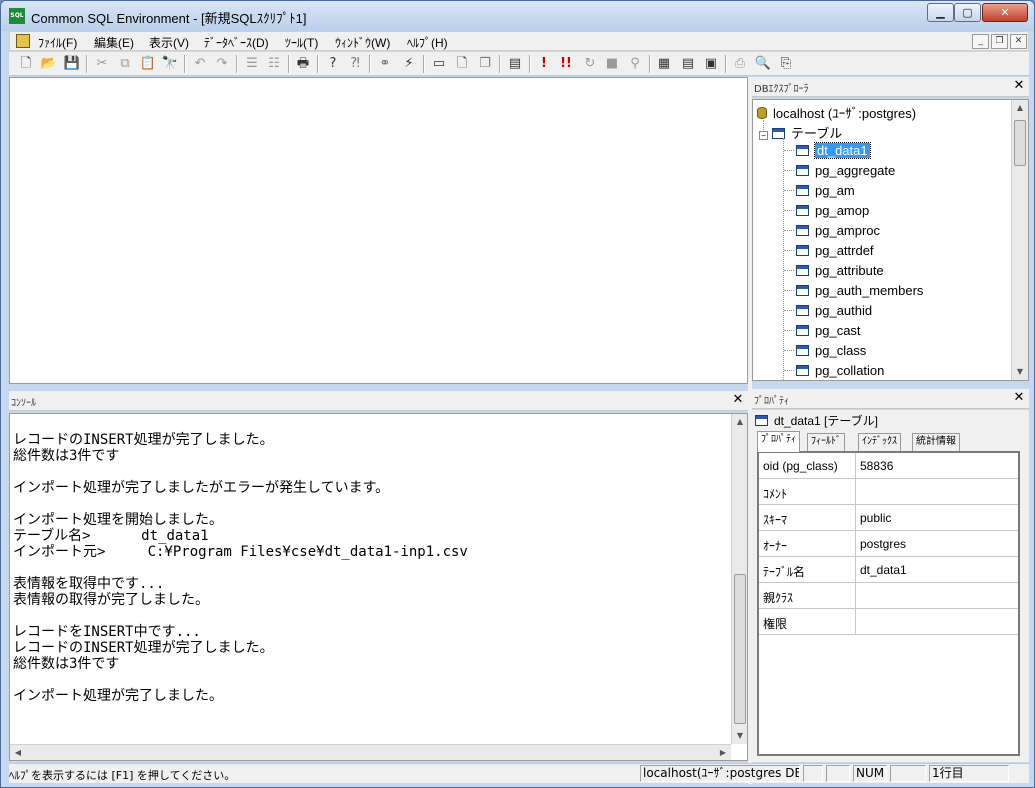 The width and height of the screenshot is (1035, 788). I want to click on record-icon: ▣, so click(711, 64).